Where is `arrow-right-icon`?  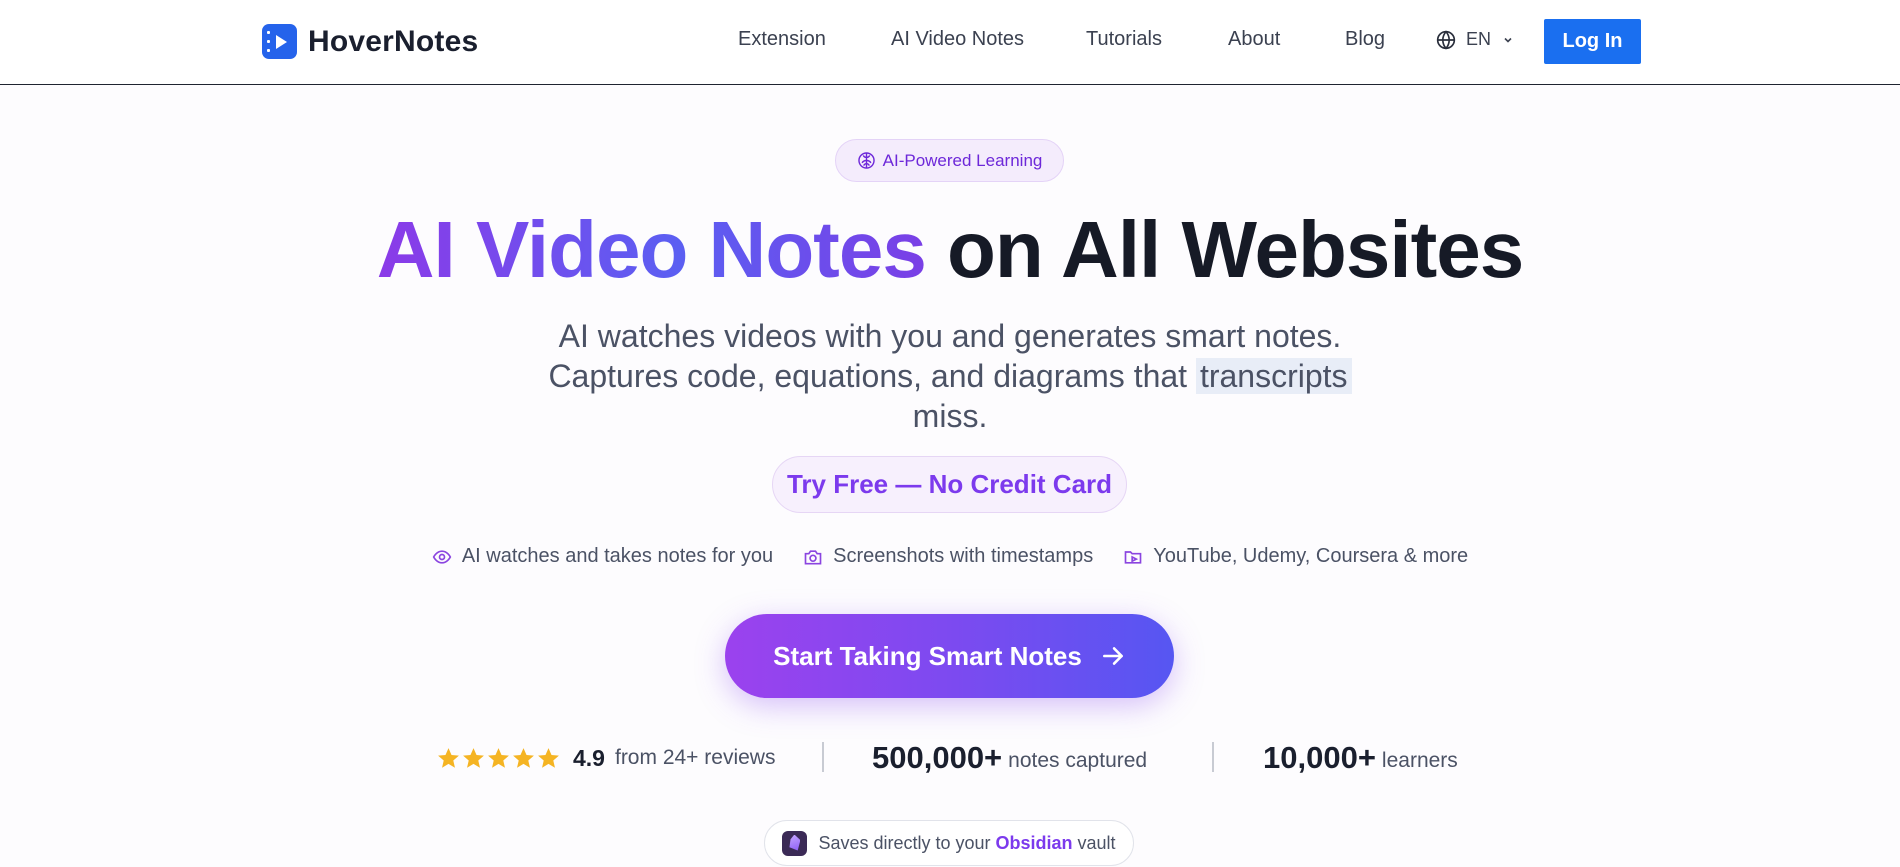 arrow-right-icon is located at coordinates (1112, 656).